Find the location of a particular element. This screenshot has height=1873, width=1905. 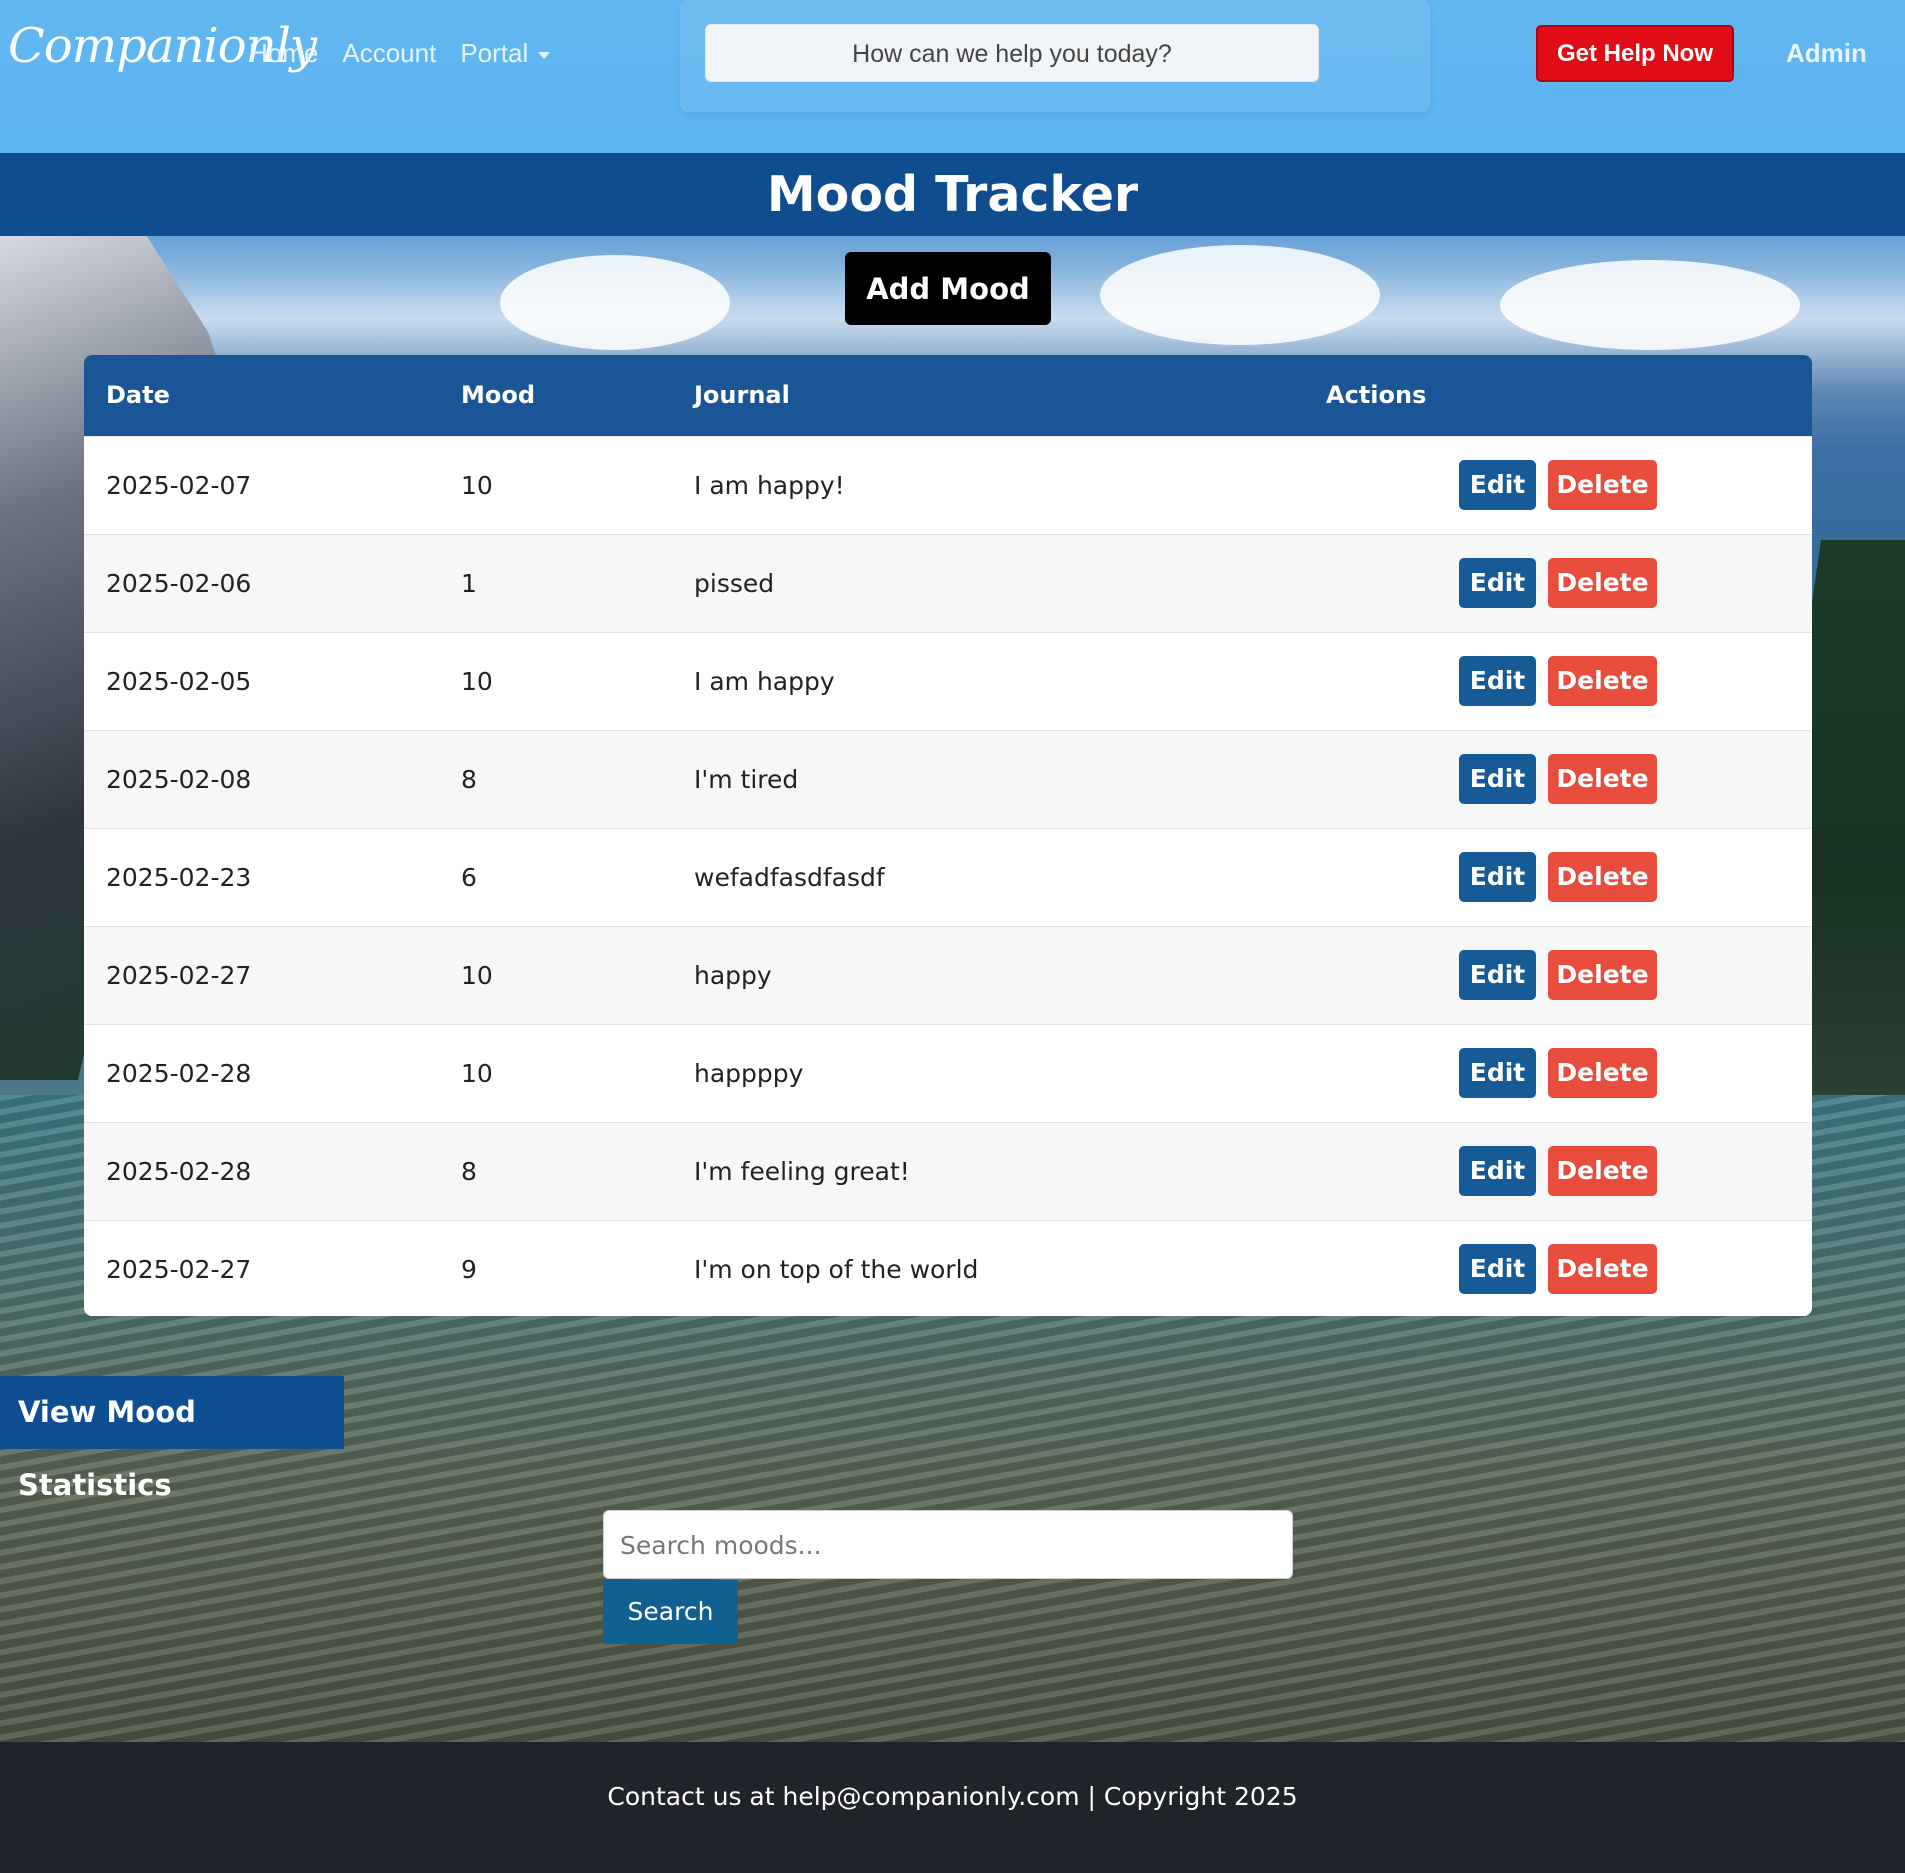

table-header-row: Date Mood Journal Actions is located at coordinates (948, 395).